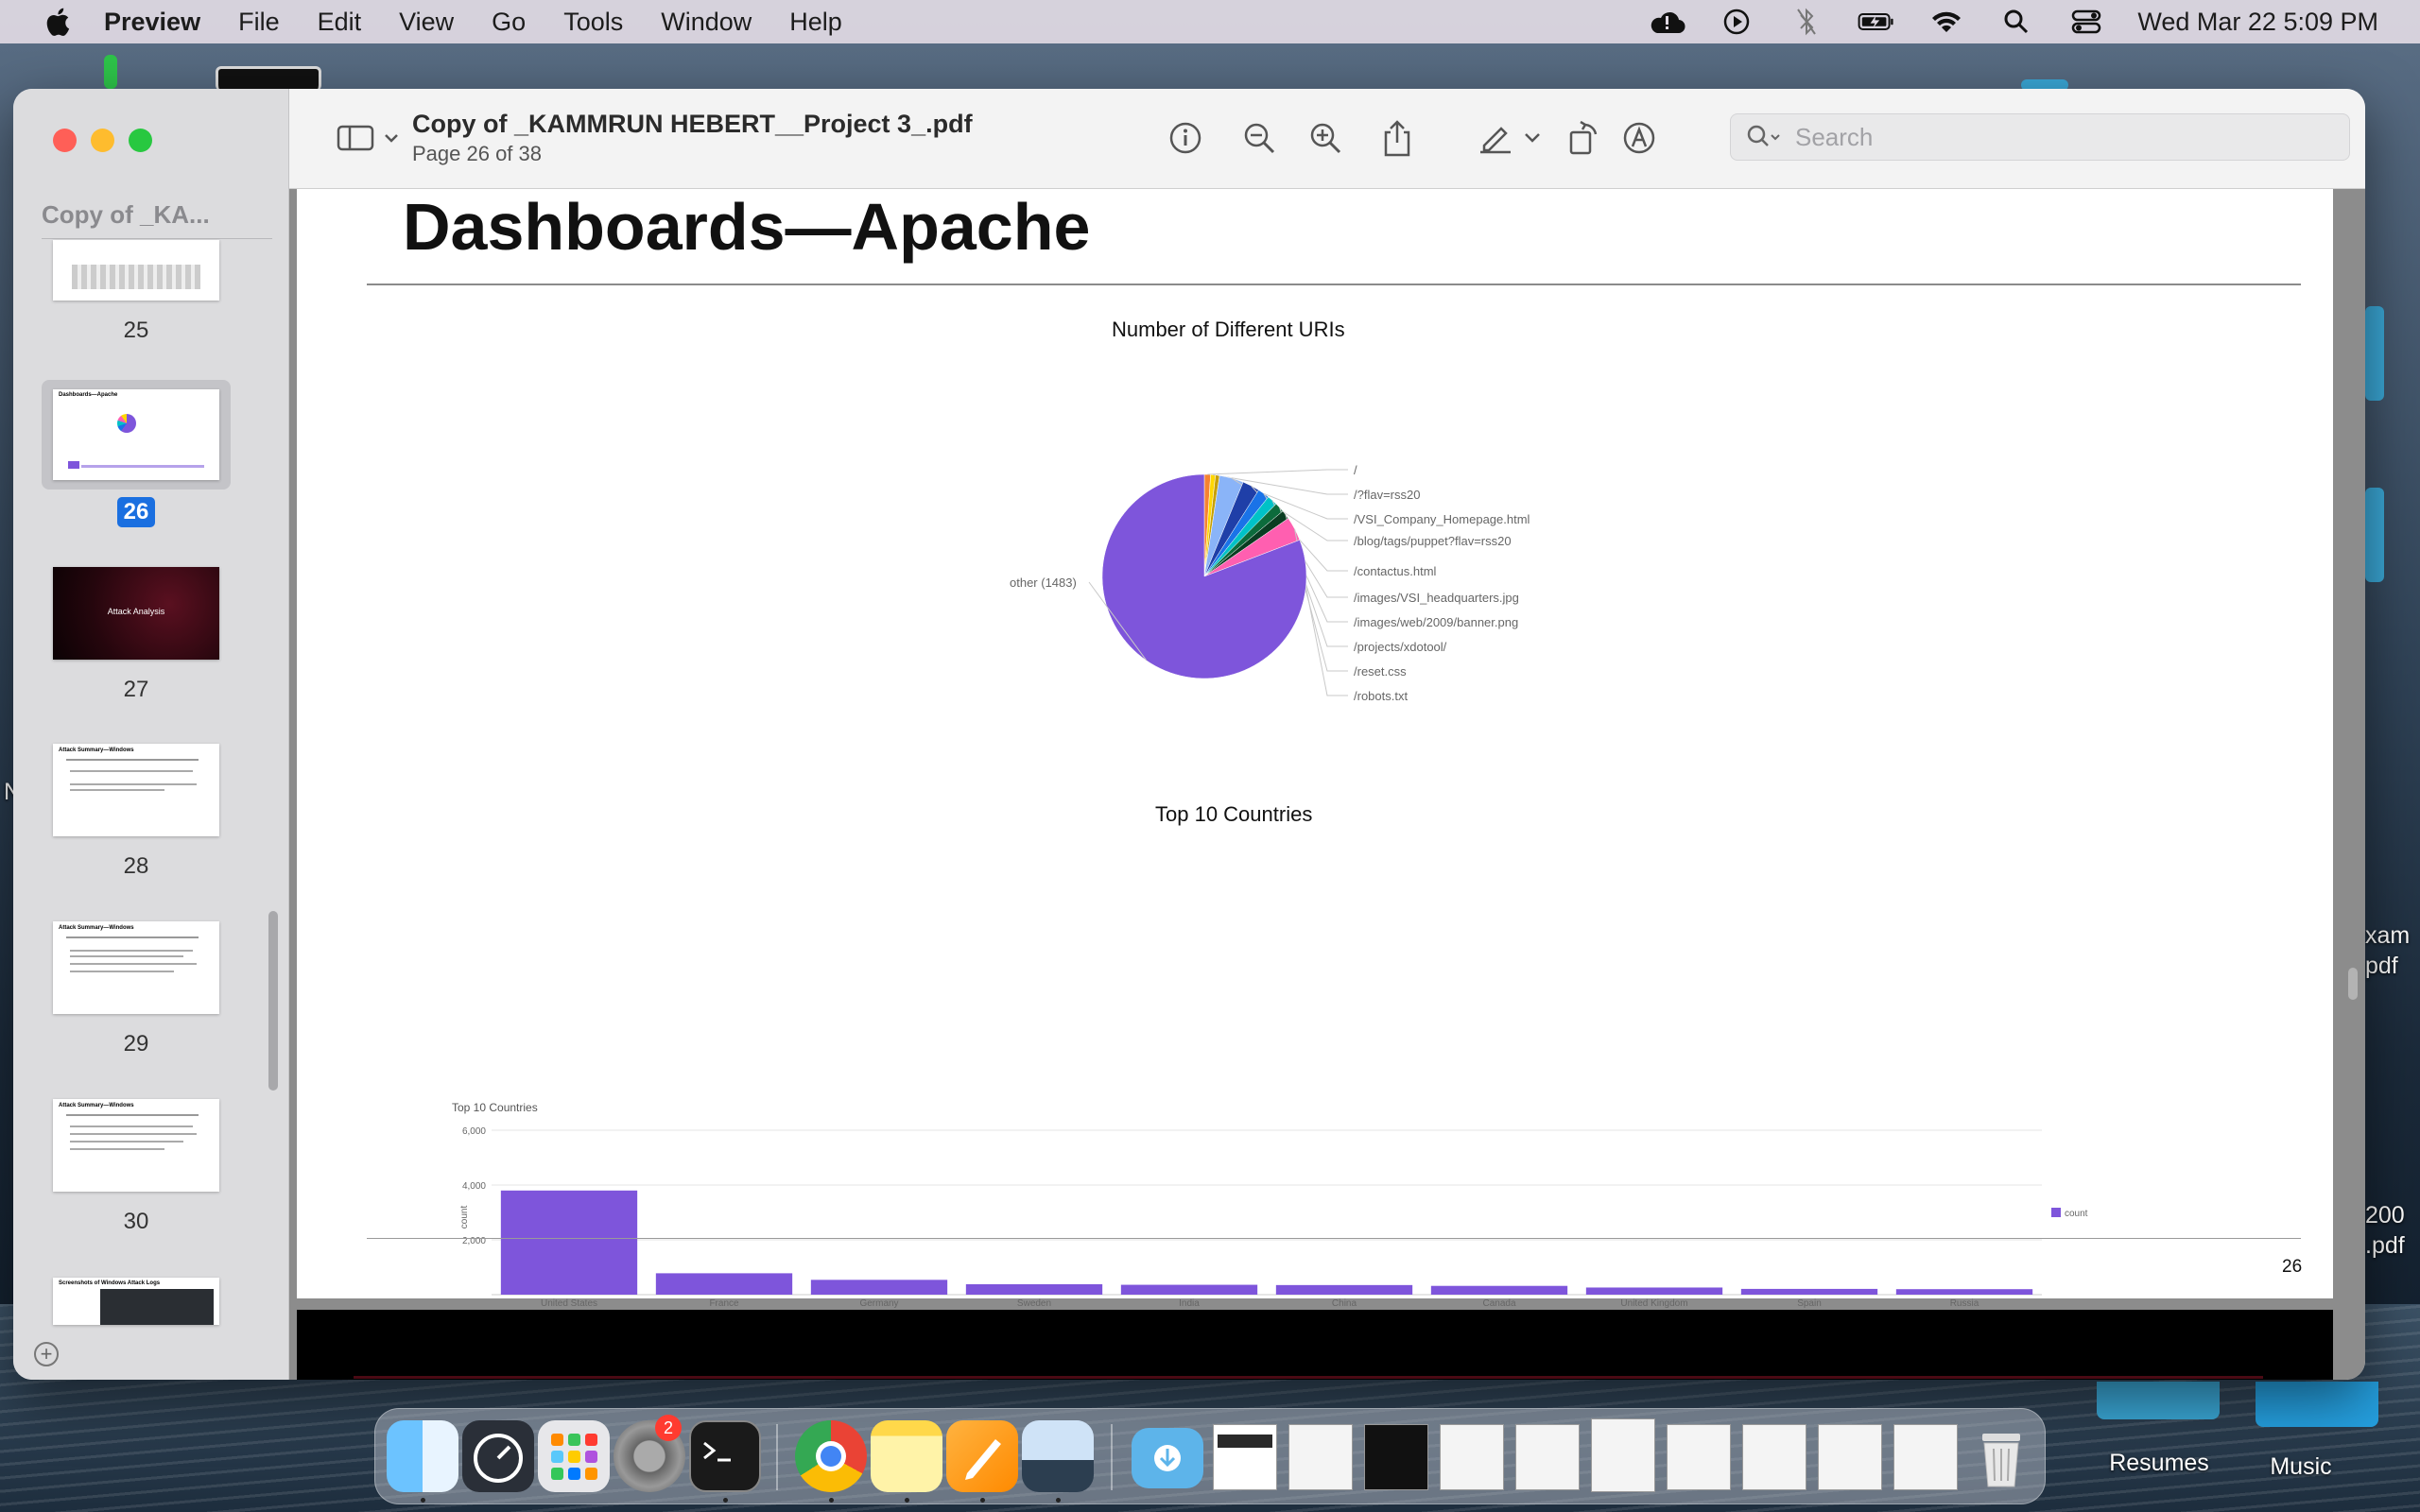 This screenshot has width=2420, height=1512. What do you see at coordinates (982, 1456) in the screenshot?
I see `pages-icon` at bounding box center [982, 1456].